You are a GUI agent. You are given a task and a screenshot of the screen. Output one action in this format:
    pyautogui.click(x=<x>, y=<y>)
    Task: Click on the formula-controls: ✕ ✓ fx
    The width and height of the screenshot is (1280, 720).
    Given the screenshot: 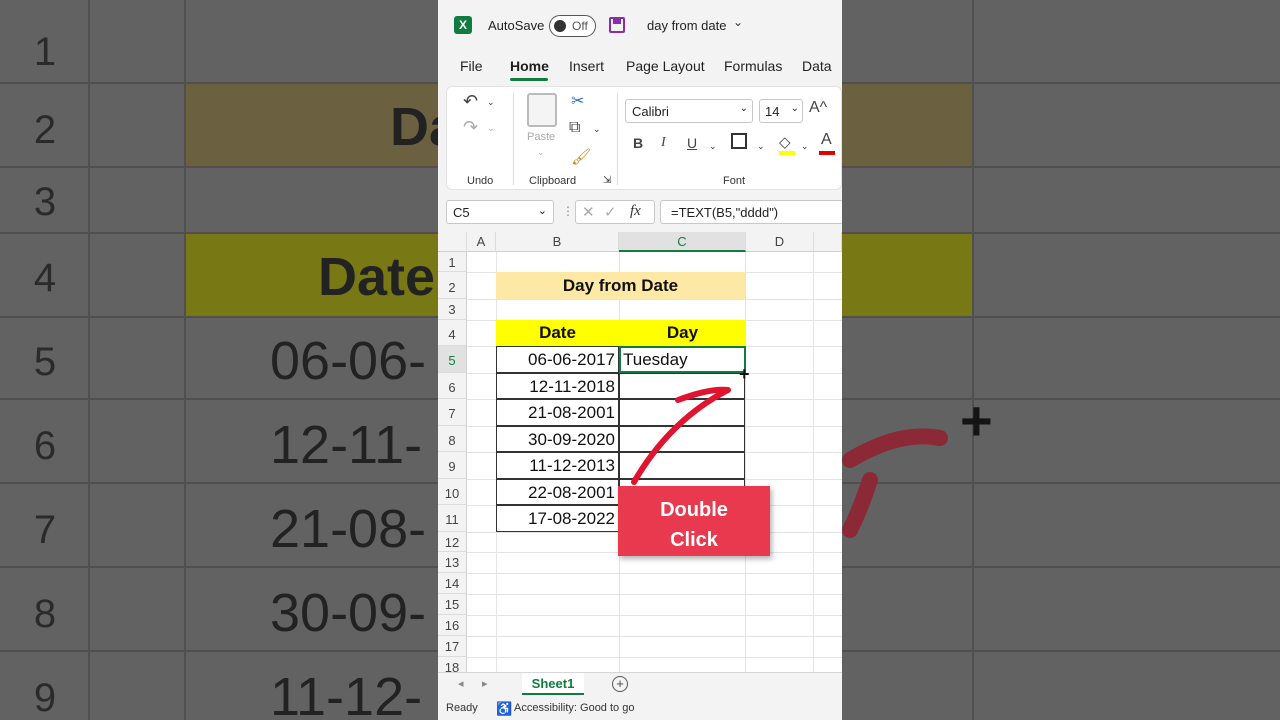 What is the action you would take?
    pyautogui.click(x=615, y=212)
    